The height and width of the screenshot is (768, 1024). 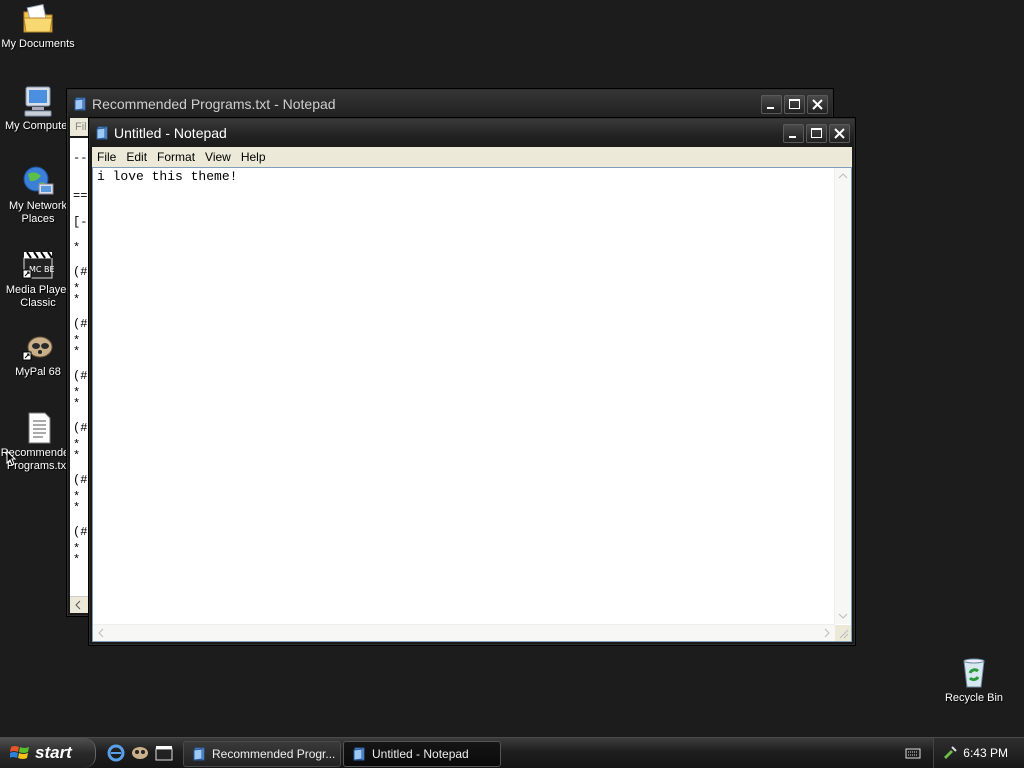 What do you see at coordinates (38, 296) in the screenshot?
I see `desktop-icon-label: Media Player Classic` at bounding box center [38, 296].